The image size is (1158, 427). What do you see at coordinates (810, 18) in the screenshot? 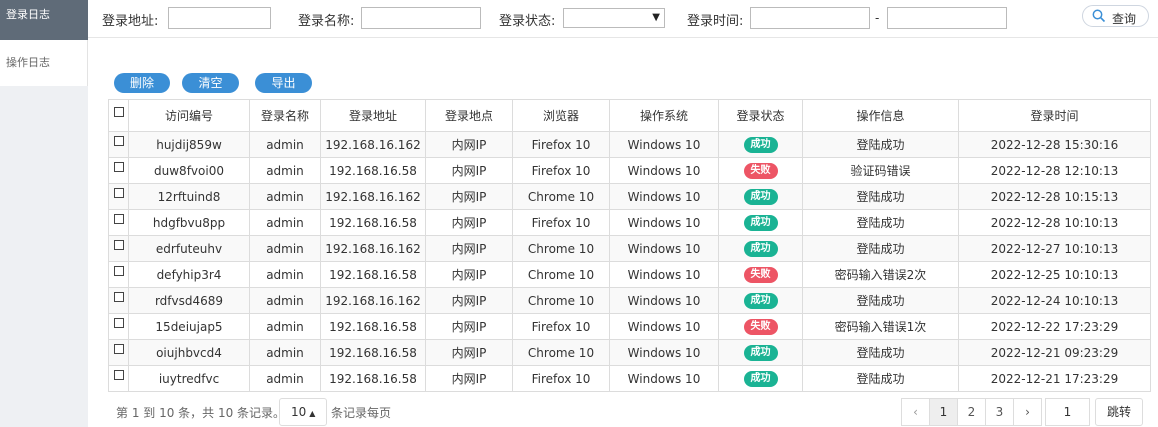
I see `start-time-input` at bounding box center [810, 18].